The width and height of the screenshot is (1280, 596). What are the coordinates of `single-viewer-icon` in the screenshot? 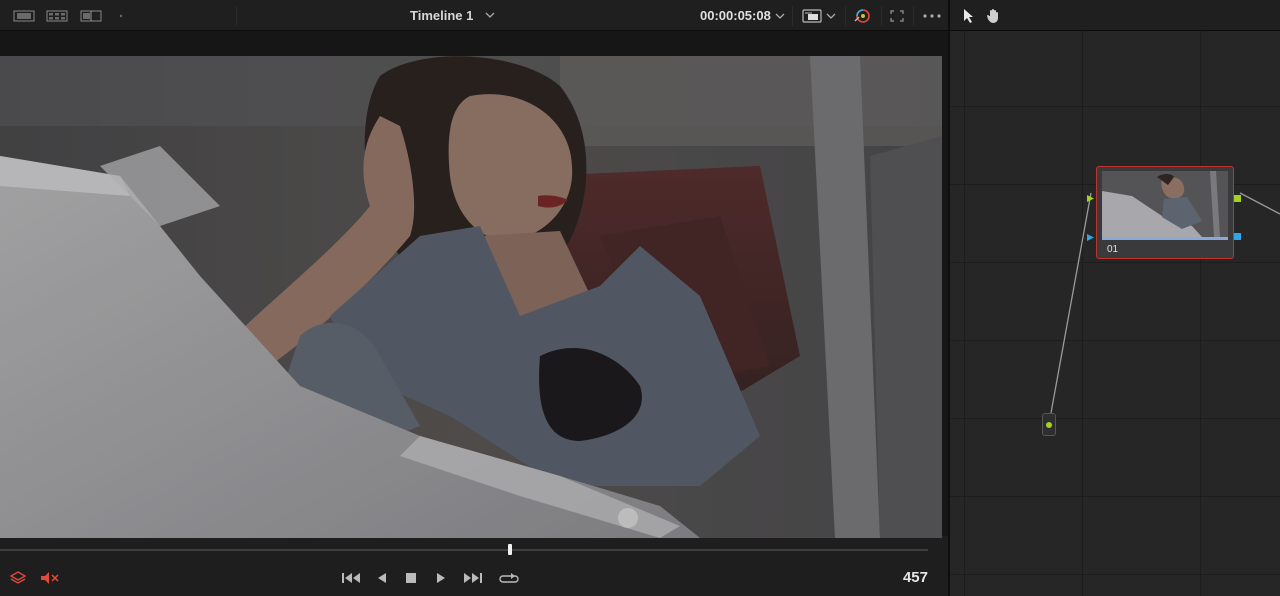 It's located at (24, 16).